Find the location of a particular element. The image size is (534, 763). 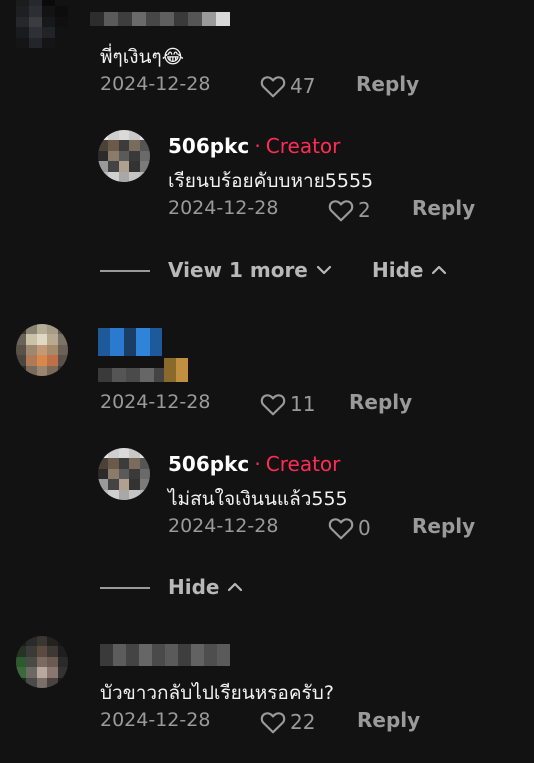

comment-blurred-text is located at coordinates (144, 355).